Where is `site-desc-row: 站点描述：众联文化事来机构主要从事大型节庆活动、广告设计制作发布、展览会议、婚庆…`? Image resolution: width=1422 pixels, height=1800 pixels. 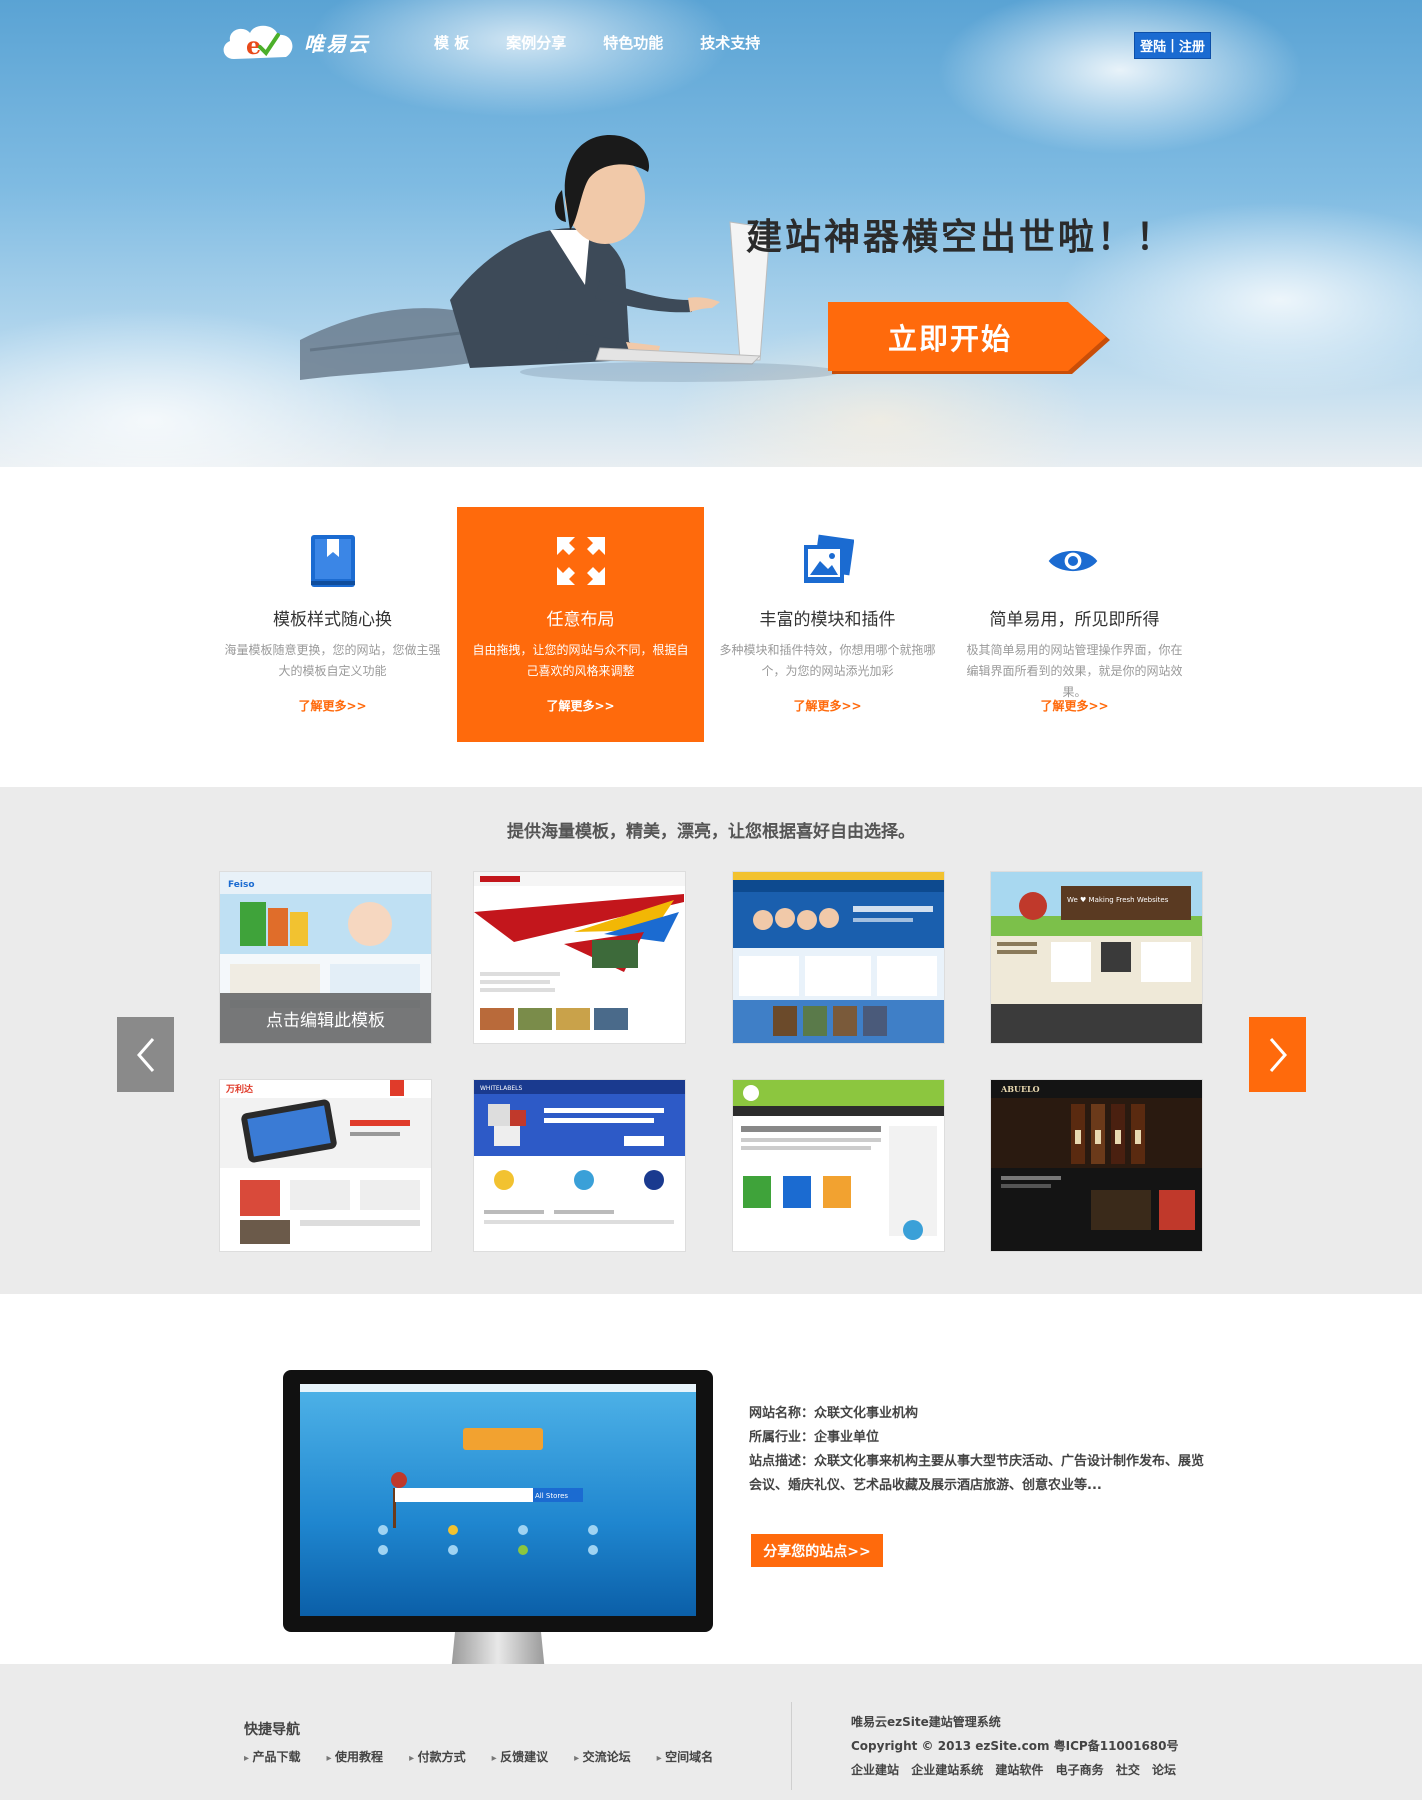 site-desc-row: 站点描述：众联文化事来机构主要从事大型节庆活动、广告设计制作发布、展览会议、婚庆… is located at coordinates (979, 1474).